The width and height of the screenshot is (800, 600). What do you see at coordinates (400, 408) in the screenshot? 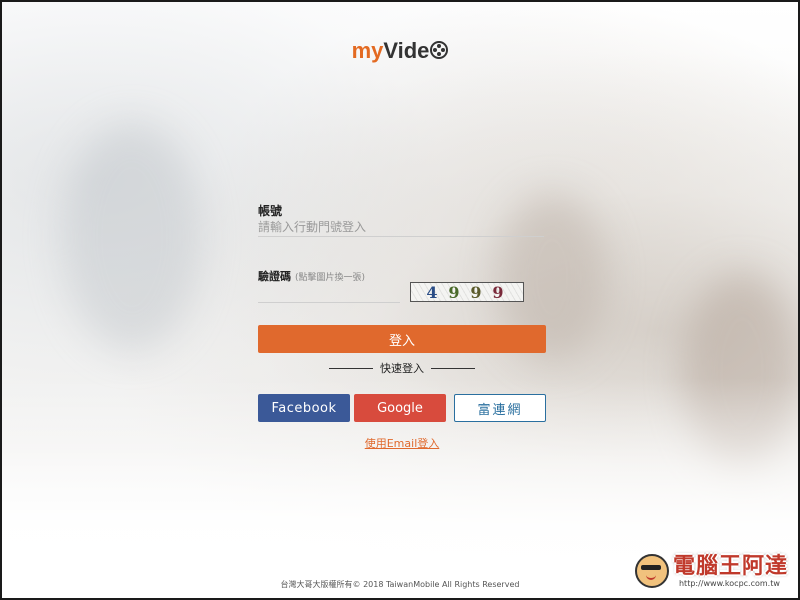
I see `google-login-button: Google` at bounding box center [400, 408].